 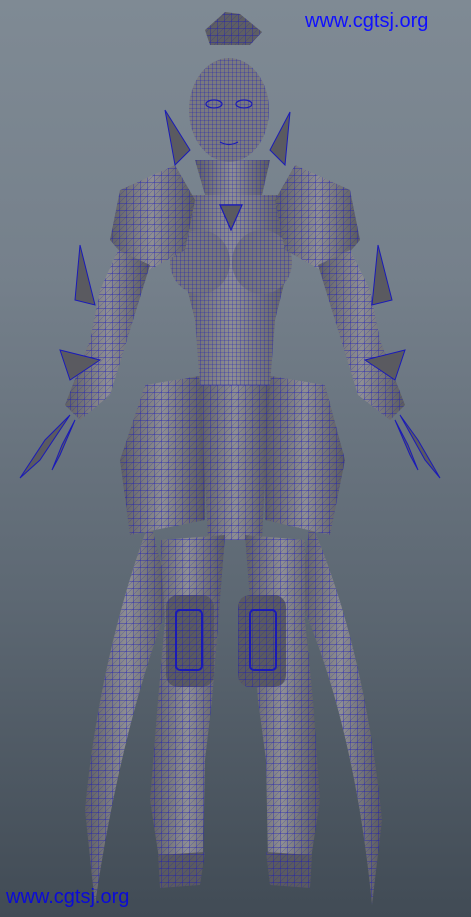 I want to click on hip-armor, so click(x=232, y=457).